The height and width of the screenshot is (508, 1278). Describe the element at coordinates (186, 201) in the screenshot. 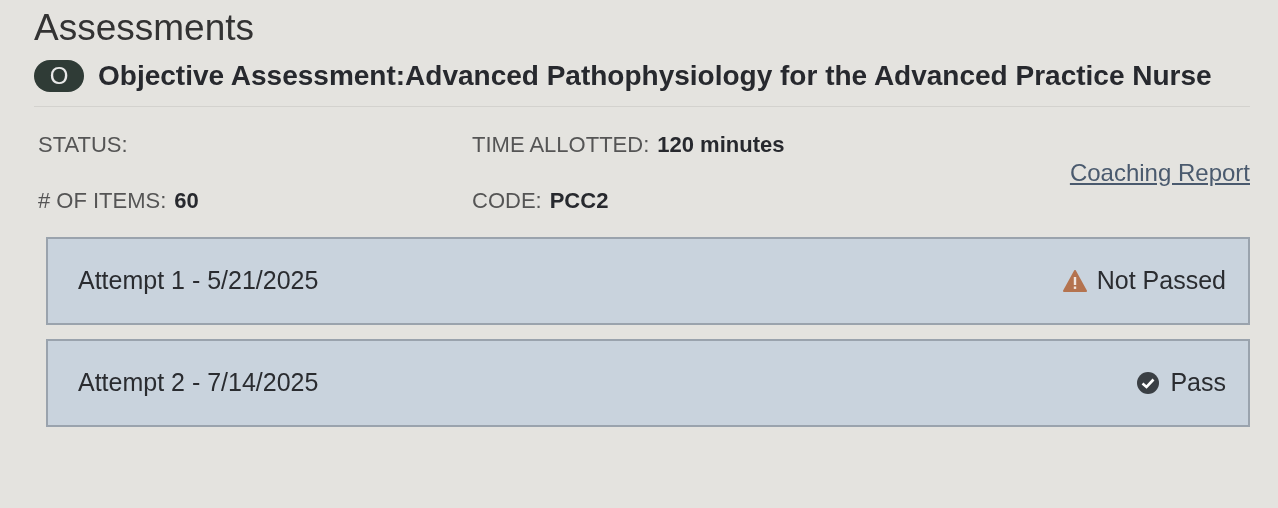

I see `field-value: 60` at that location.